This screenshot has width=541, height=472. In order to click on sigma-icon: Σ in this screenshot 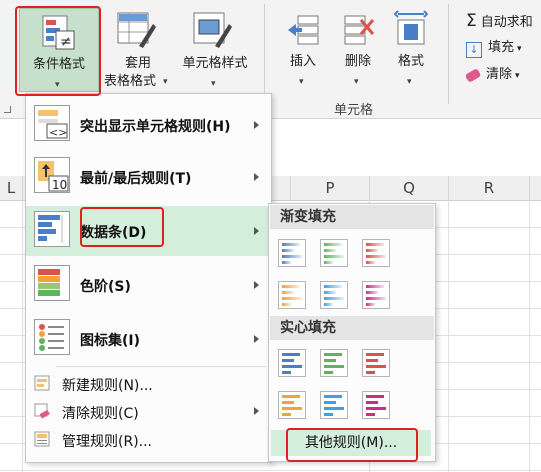, I will do `click(471, 21)`.